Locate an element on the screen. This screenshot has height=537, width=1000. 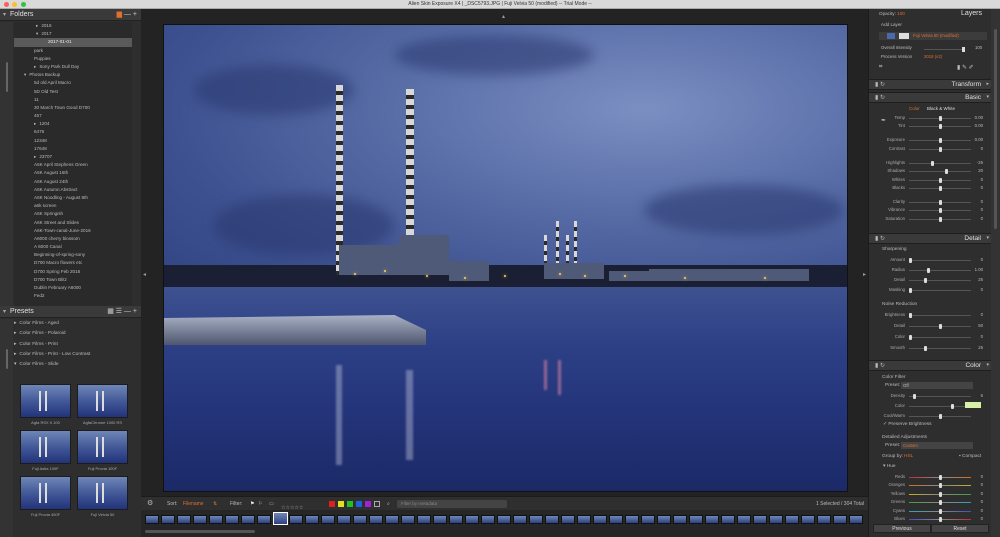
preset-category: ▸ Color Films - Print is located at coordinates (73, 345).